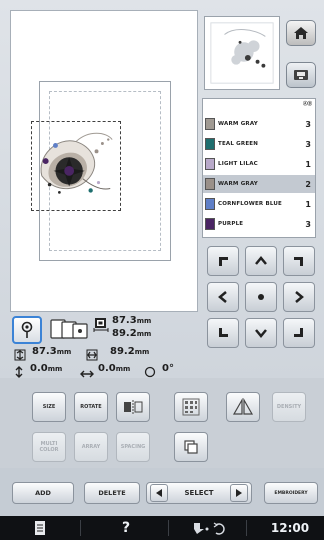 This screenshot has width=324, height=540. I want to click on height-icon, so click(20, 353).